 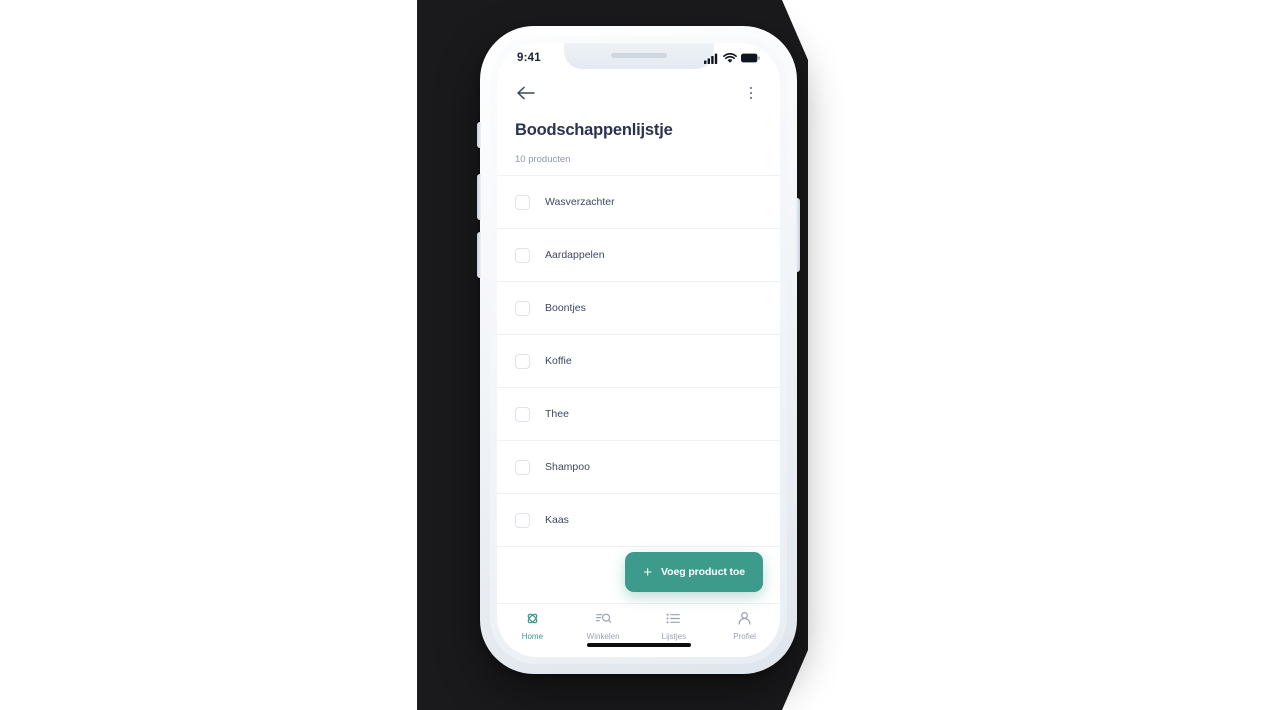 I want to click on cellular-signal-icon, so click(x=711, y=58).